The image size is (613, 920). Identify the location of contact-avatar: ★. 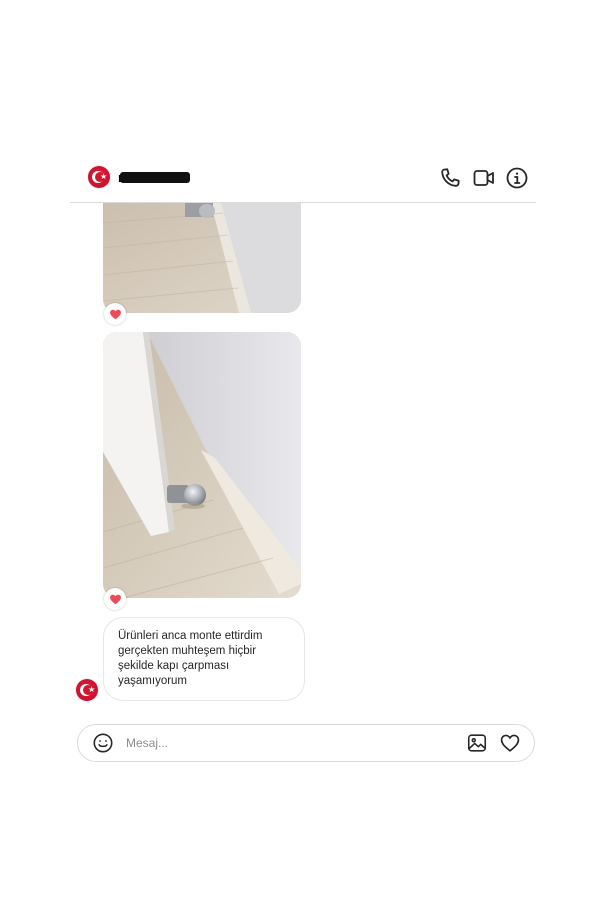
(99, 177).